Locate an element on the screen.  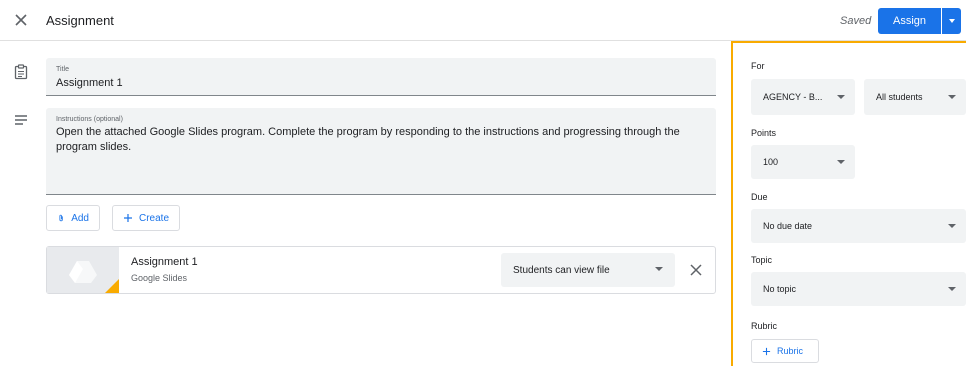
remove-attachment-icon is located at coordinates (696, 270).